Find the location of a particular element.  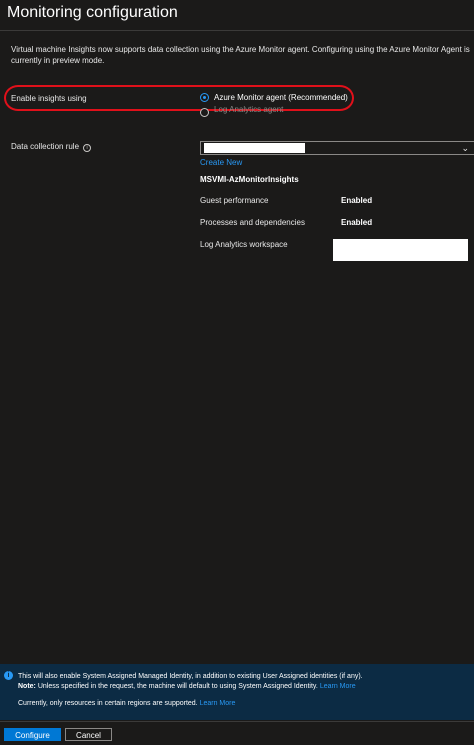

log-analytics-workspace-label: Log Analytics workspace is located at coordinates (244, 244).